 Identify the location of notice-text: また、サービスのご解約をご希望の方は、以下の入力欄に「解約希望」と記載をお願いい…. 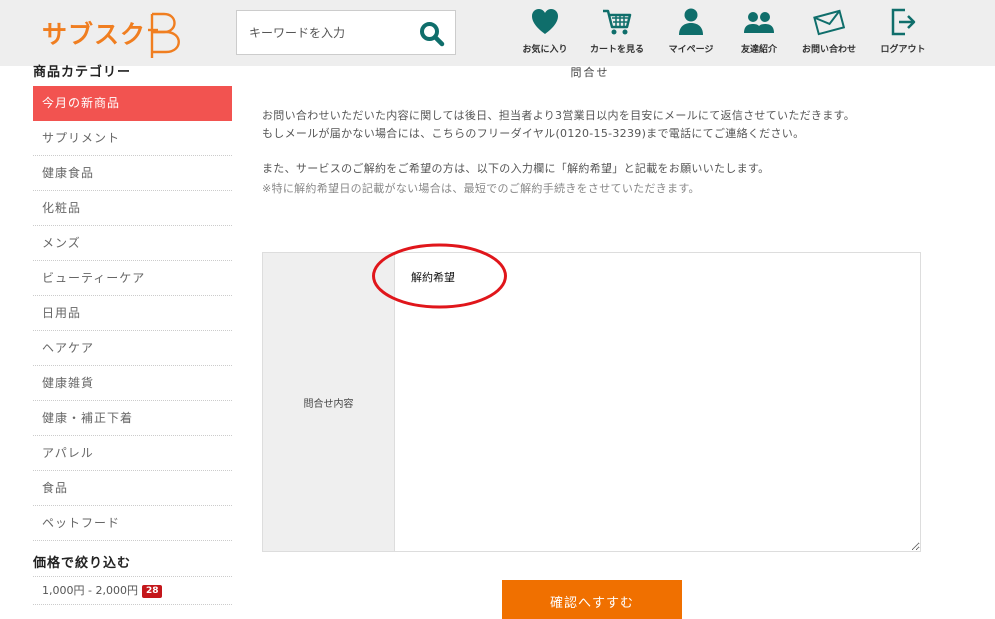
(516, 168).